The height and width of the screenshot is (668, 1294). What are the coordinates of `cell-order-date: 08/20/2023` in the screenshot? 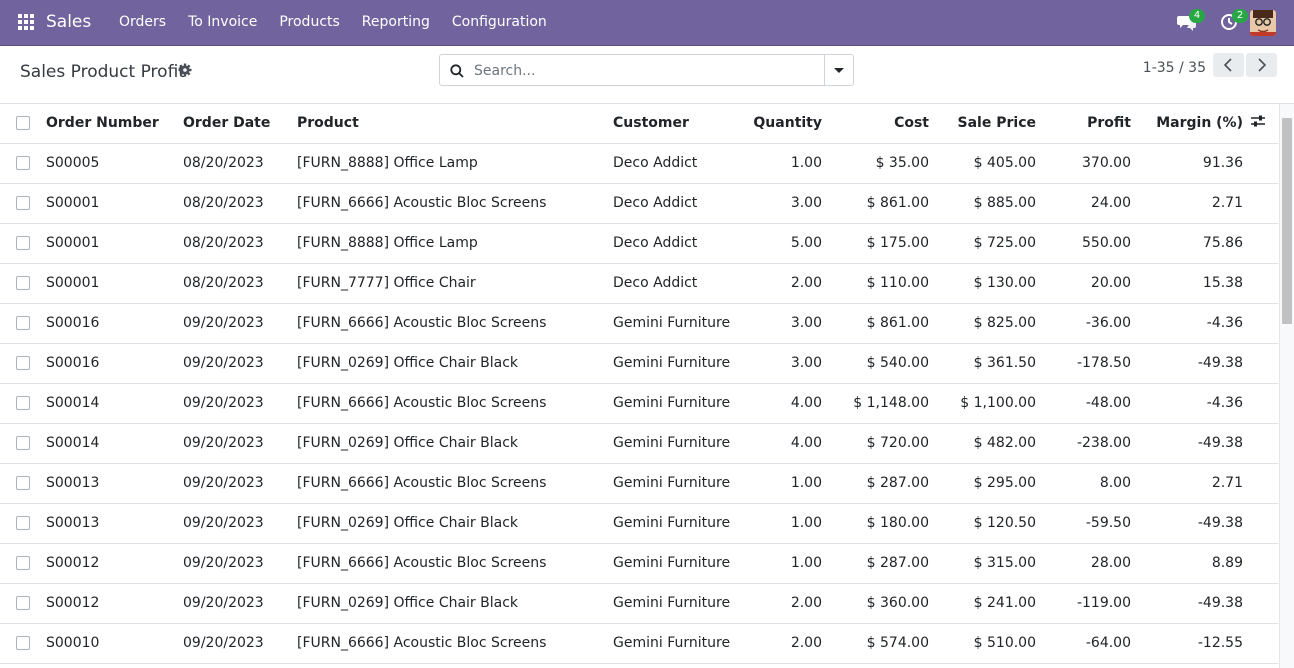 It's located at (234, 163).